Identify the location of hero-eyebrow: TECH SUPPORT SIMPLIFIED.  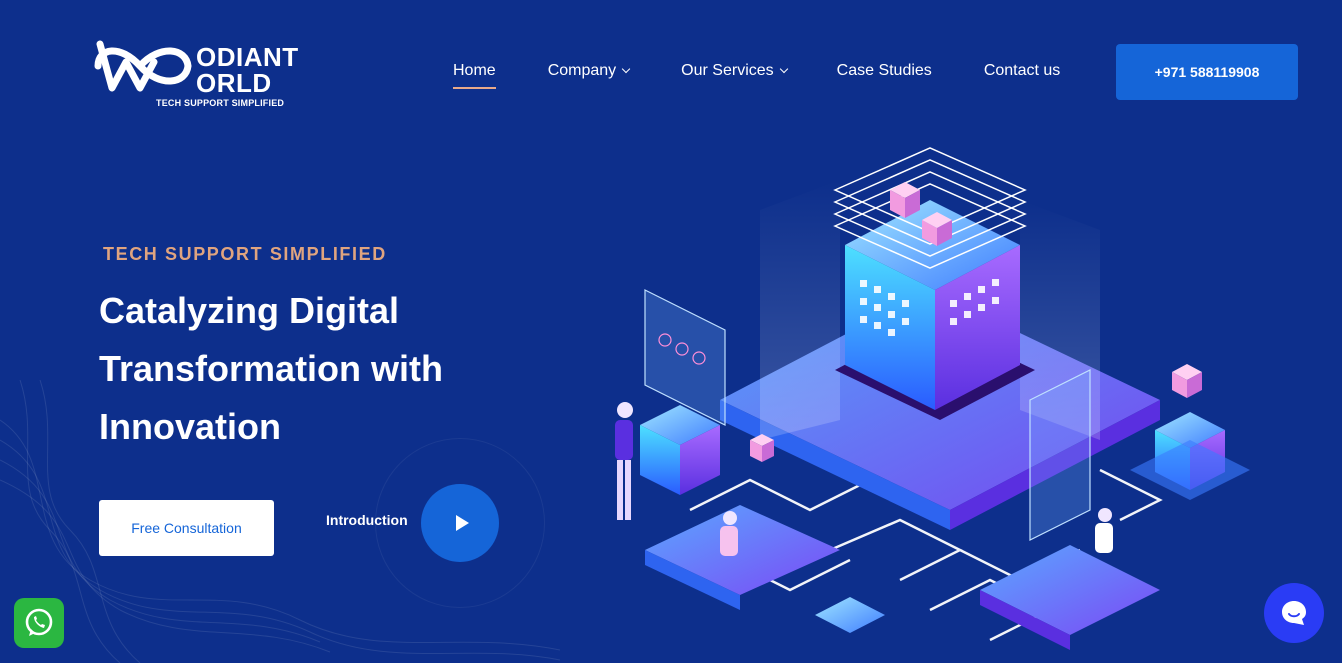
(245, 254).